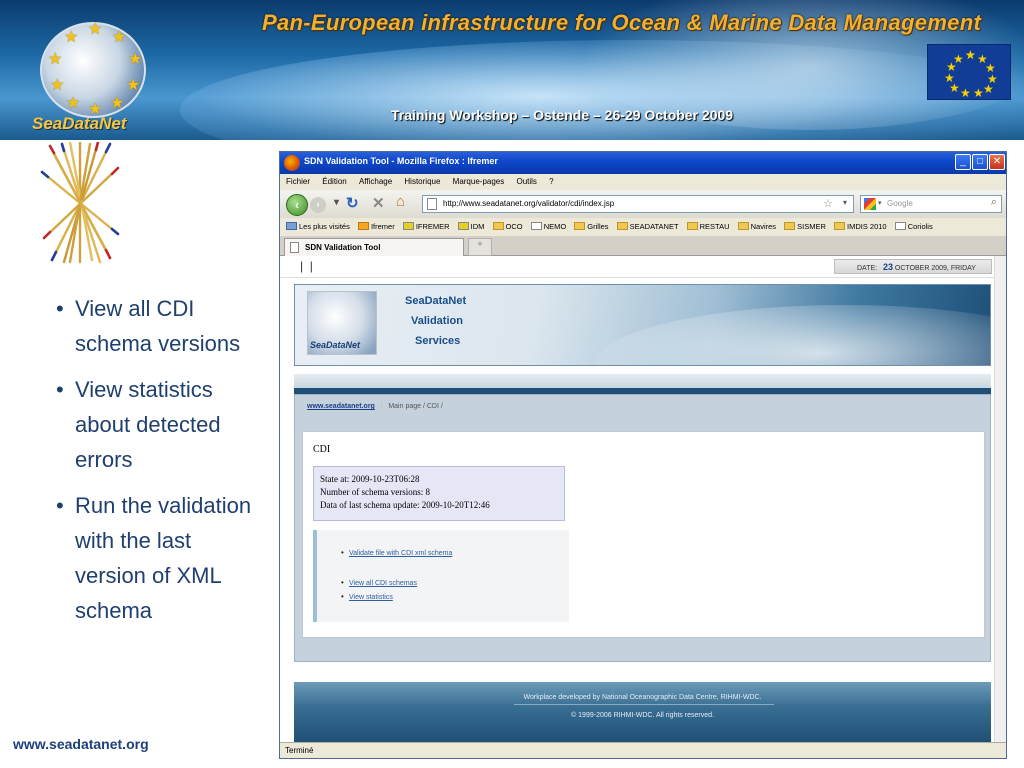  What do you see at coordinates (980, 162) in the screenshot?
I see `maximize-button: □` at bounding box center [980, 162].